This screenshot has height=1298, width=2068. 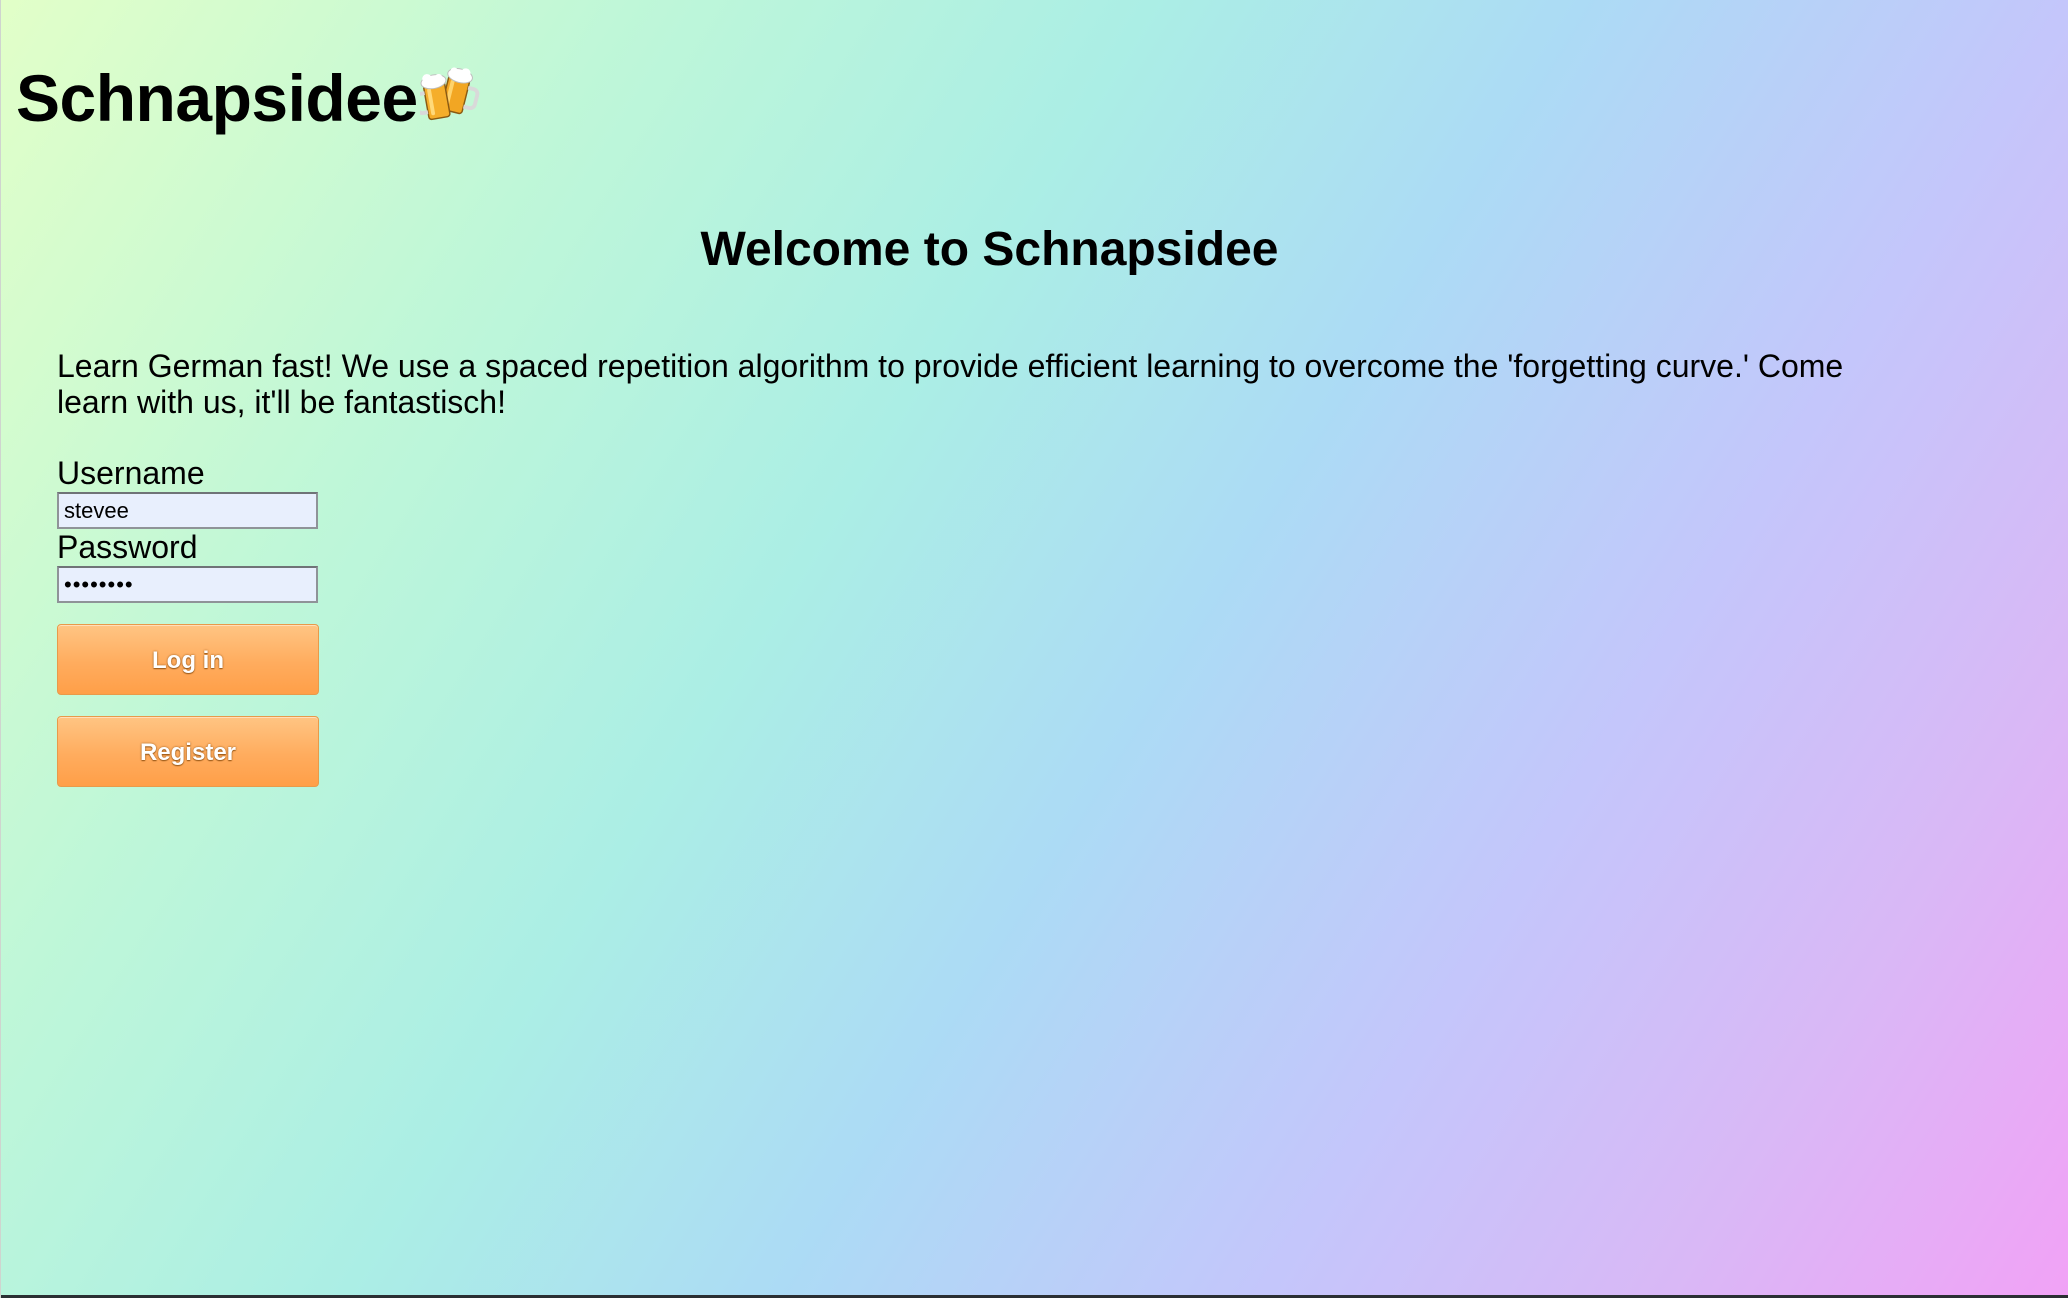 What do you see at coordinates (187, 510) in the screenshot?
I see `username-input` at bounding box center [187, 510].